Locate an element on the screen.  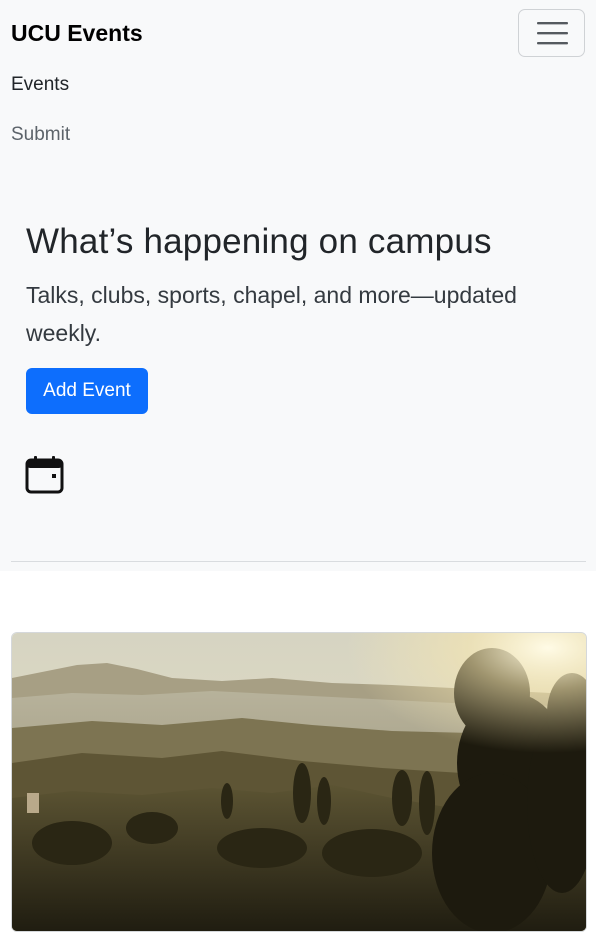
navbar-toggle-button is located at coordinates (551, 33).